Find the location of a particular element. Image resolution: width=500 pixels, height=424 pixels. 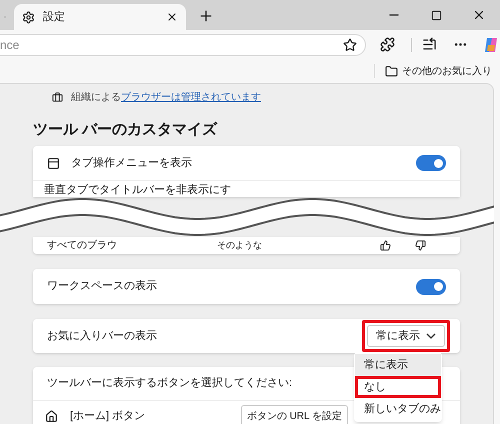

tab-title: 設定 is located at coordinates (54, 17).